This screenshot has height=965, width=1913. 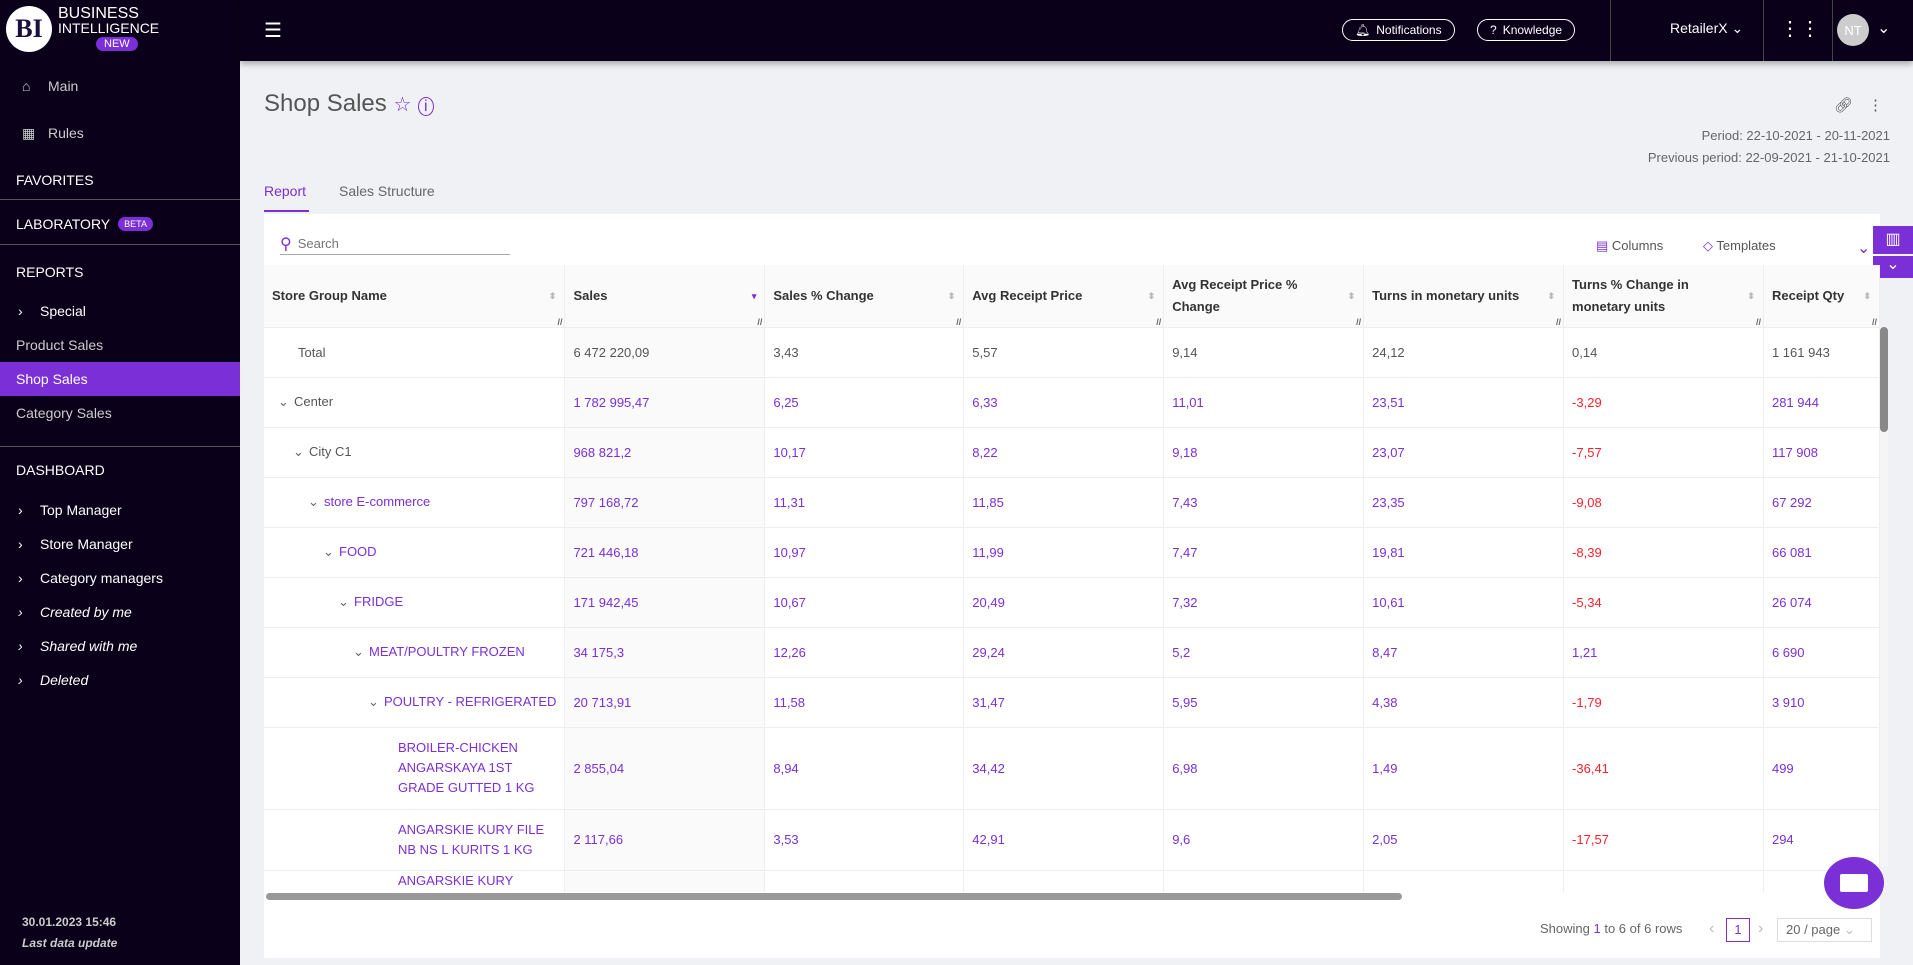 What do you see at coordinates (1264, 452) in the screenshot?
I see `value-cell: 9,18` at bounding box center [1264, 452].